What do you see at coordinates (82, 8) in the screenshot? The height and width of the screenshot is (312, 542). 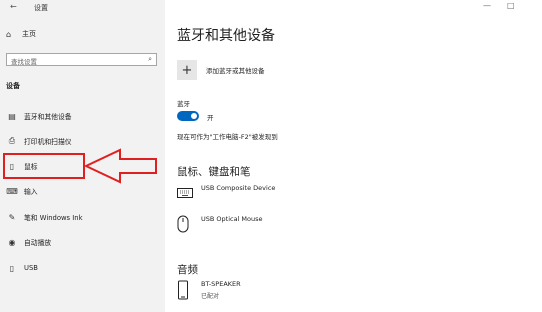 I see `title-bar: ← 设置` at bounding box center [82, 8].